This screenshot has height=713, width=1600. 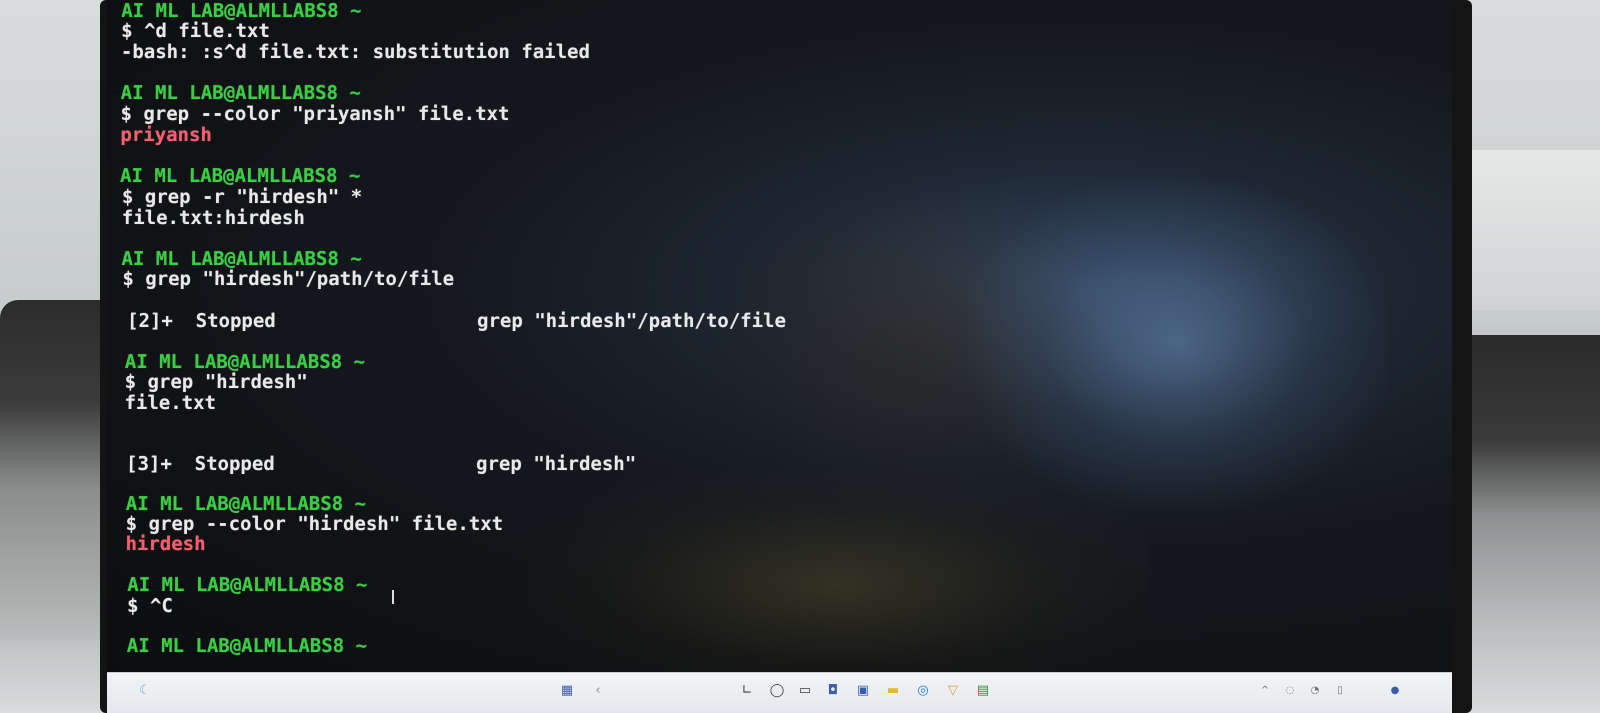 I want to click on task-view-icon: ▭, so click(x=805, y=691).